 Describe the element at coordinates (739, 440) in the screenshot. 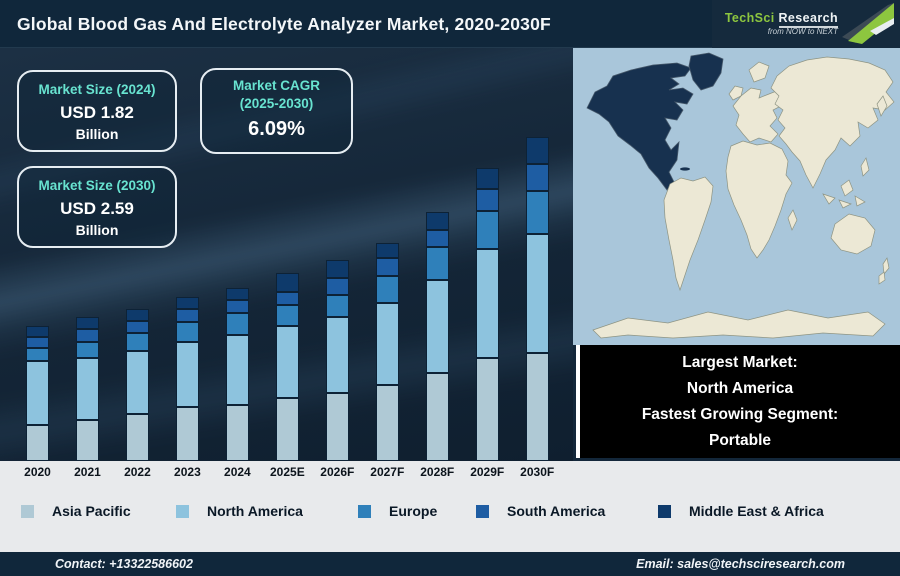

I see `callout-line: Portable` at that location.